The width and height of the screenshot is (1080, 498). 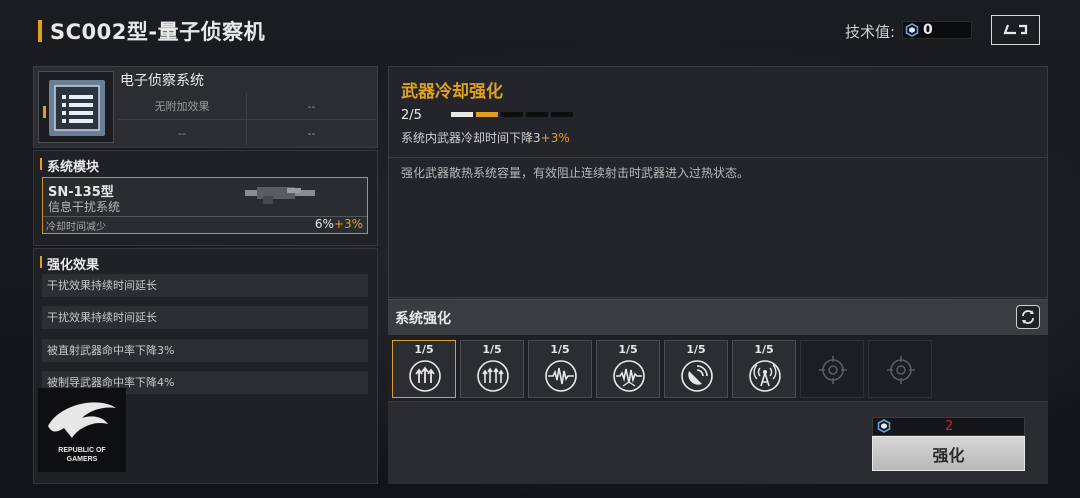 What do you see at coordinates (423, 319) in the screenshot?
I see `system-enhance-title: 系统强化` at bounding box center [423, 319].